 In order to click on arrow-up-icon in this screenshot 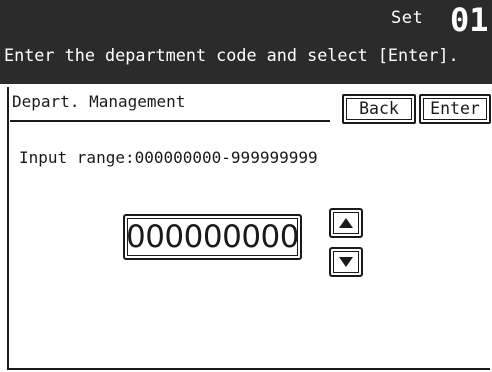, I will do `click(346, 223)`.